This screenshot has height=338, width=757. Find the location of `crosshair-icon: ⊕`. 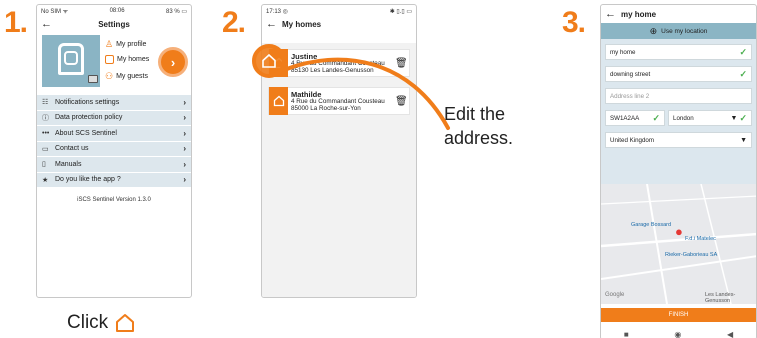

crosshair-icon: ⊕ is located at coordinates (653, 30).